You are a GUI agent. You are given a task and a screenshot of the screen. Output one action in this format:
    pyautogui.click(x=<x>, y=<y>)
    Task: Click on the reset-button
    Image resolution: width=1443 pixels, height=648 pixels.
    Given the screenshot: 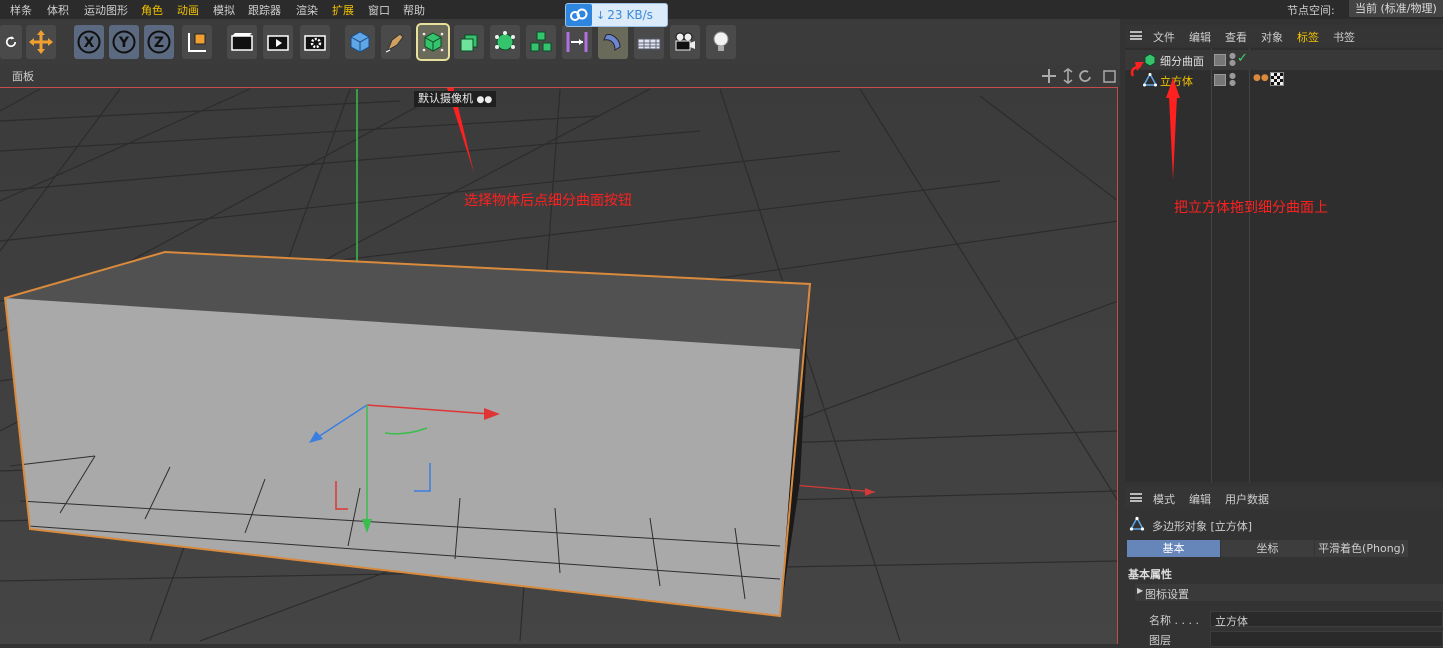 What is the action you would take?
    pyautogui.click(x=11, y=42)
    